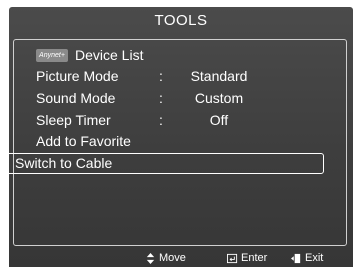  Describe the element at coordinates (219, 98) in the screenshot. I see `menu-item-value: Custom` at that location.